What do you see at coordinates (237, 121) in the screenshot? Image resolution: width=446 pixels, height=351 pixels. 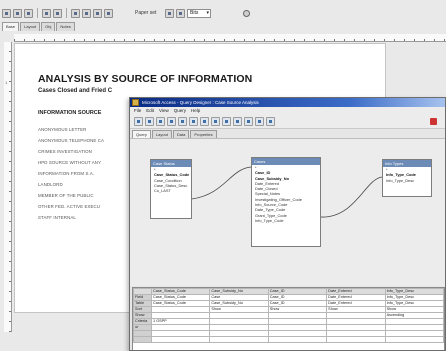 I see `properties-icon` at bounding box center [237, 121].